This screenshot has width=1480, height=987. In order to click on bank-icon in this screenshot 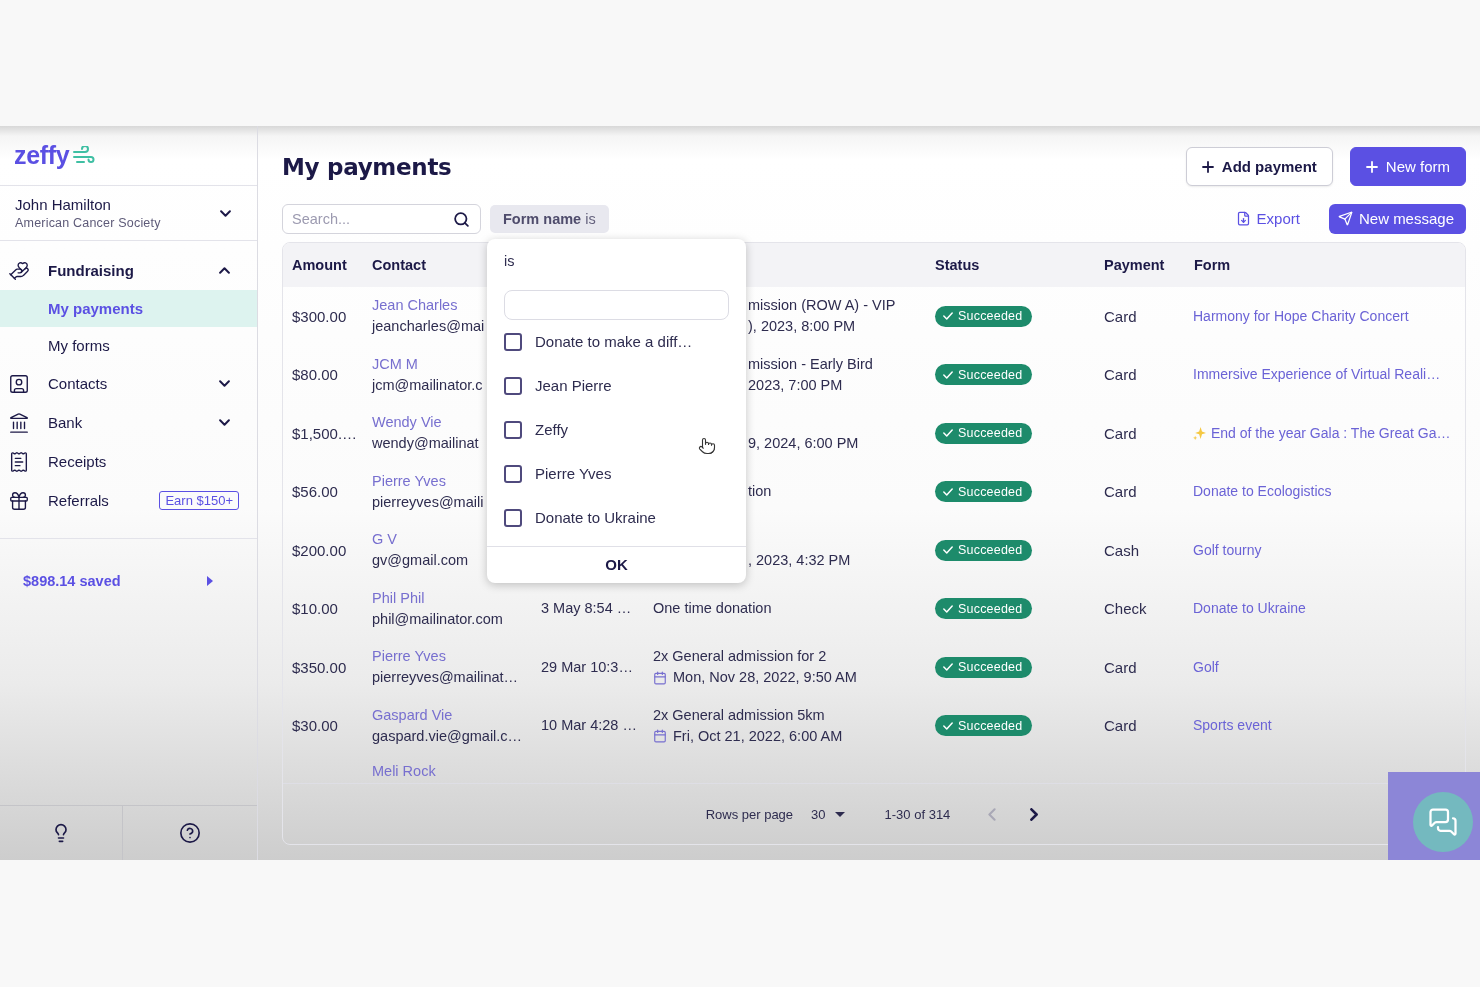, I will do `click(19, 422)`.